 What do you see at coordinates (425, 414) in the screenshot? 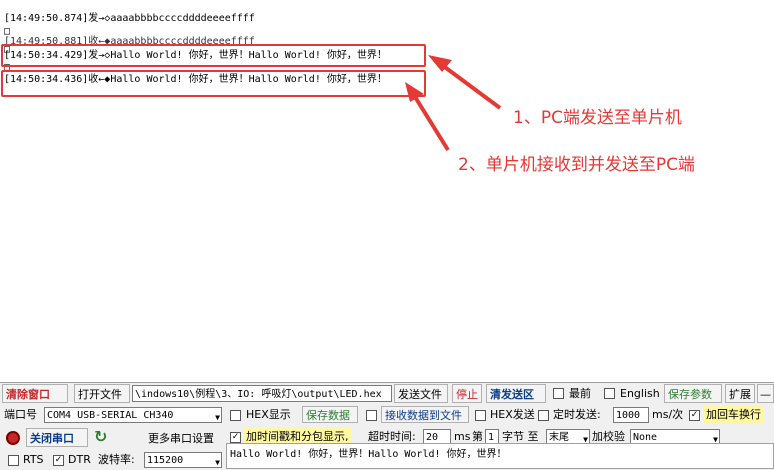
I see `recv-to-file-button: 接收数据到文件` at bounding box center [425, 414].